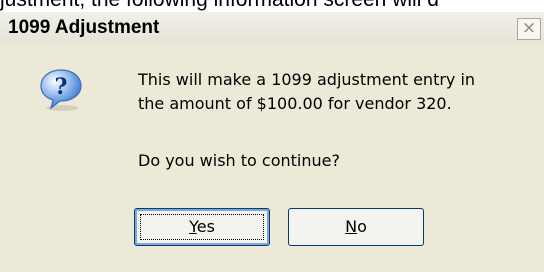 The width and height of the screenshot is (544, 272). I want to click on message-line-2: the amount of $100.00 for vendor 320., so click(295, 103).